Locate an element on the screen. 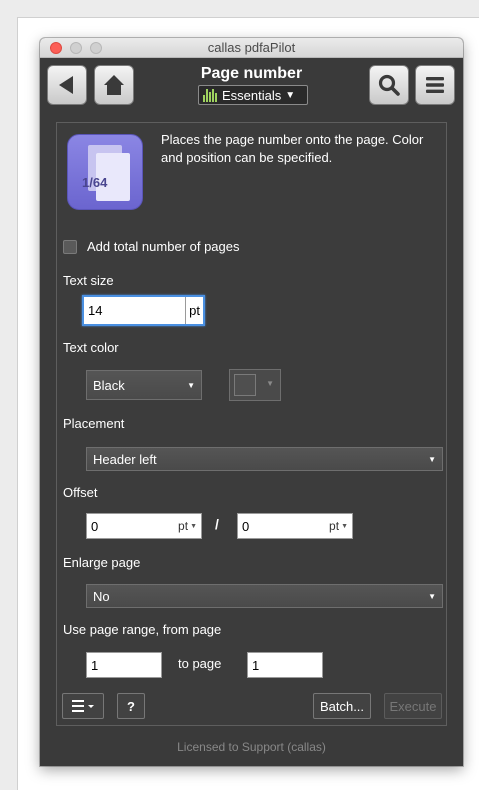 Image resolution: width=479 pixels, height=790 pixels. offset-x-value: 0 is located at coordinates (95, 526).